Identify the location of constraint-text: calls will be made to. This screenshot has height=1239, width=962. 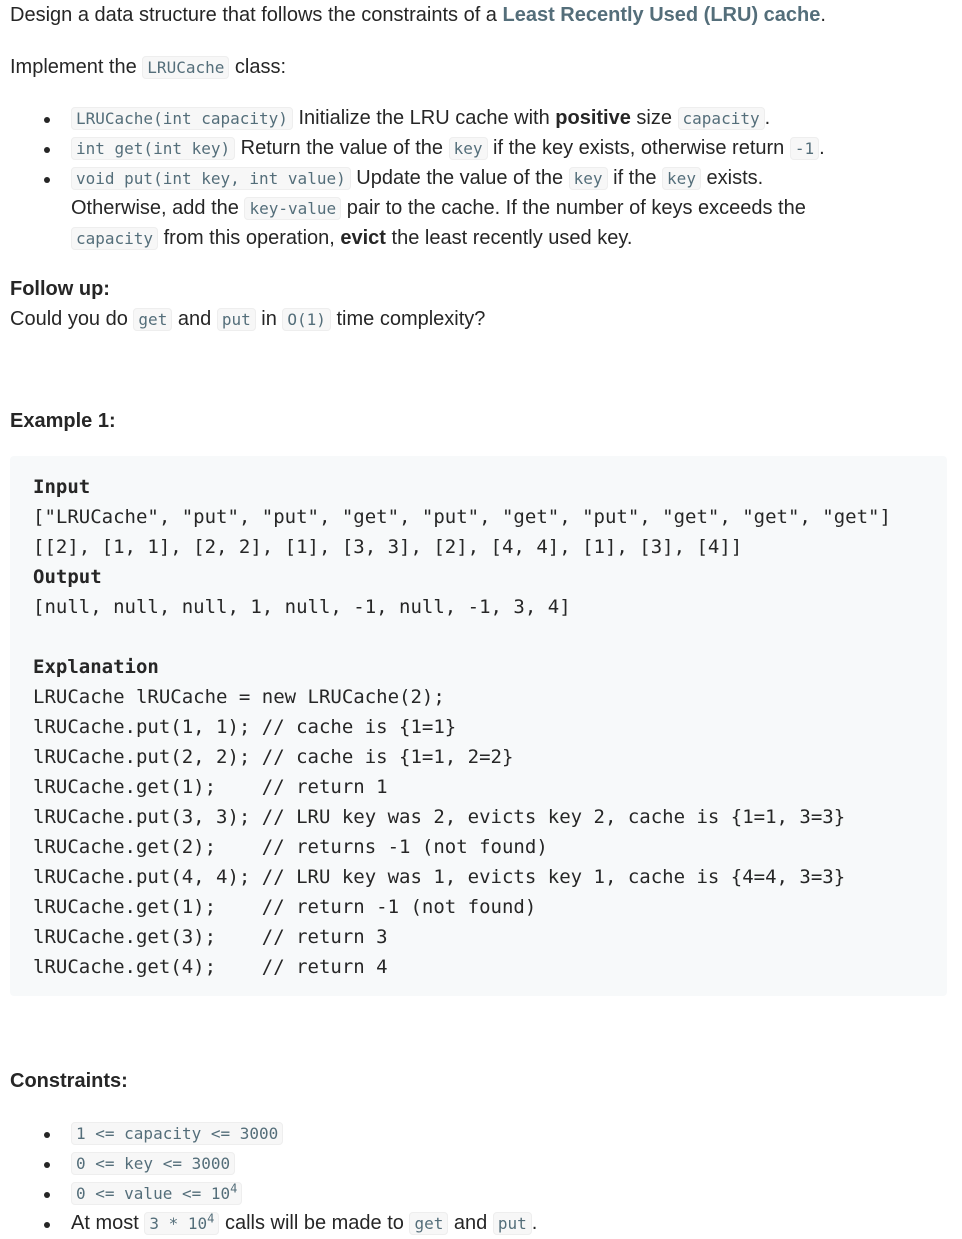
(314, 1223).